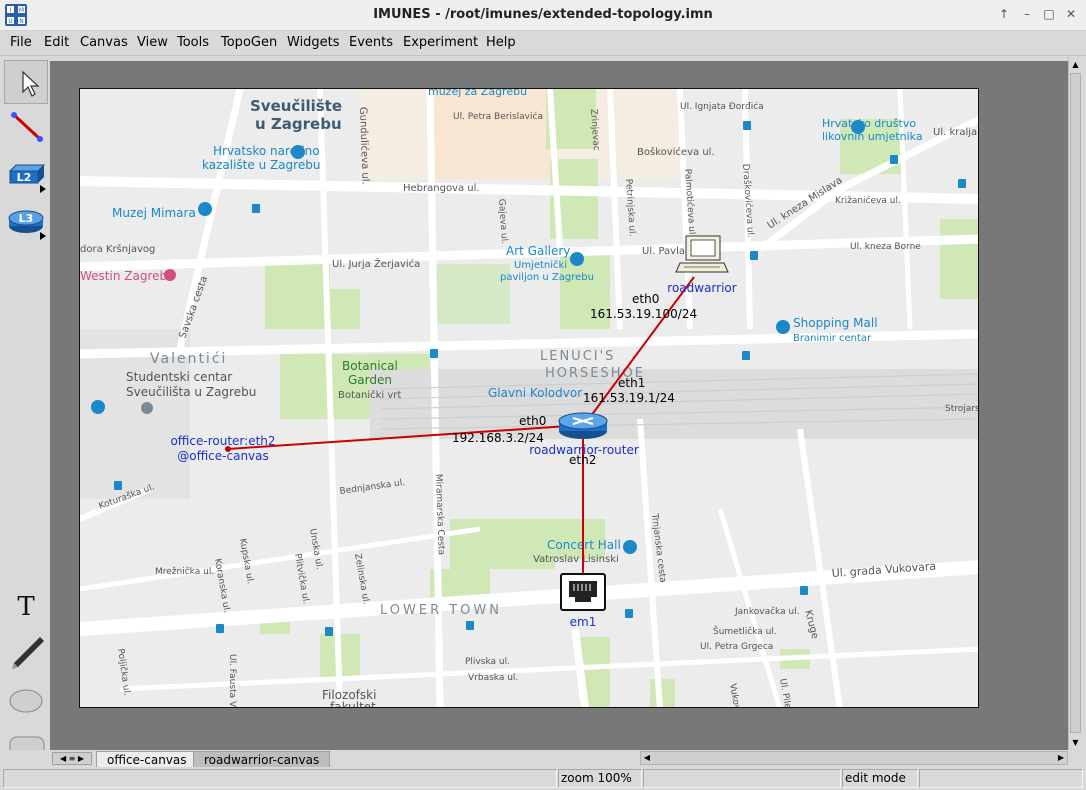  I want to click on l3-router-icon: L3, so click(27, 225).